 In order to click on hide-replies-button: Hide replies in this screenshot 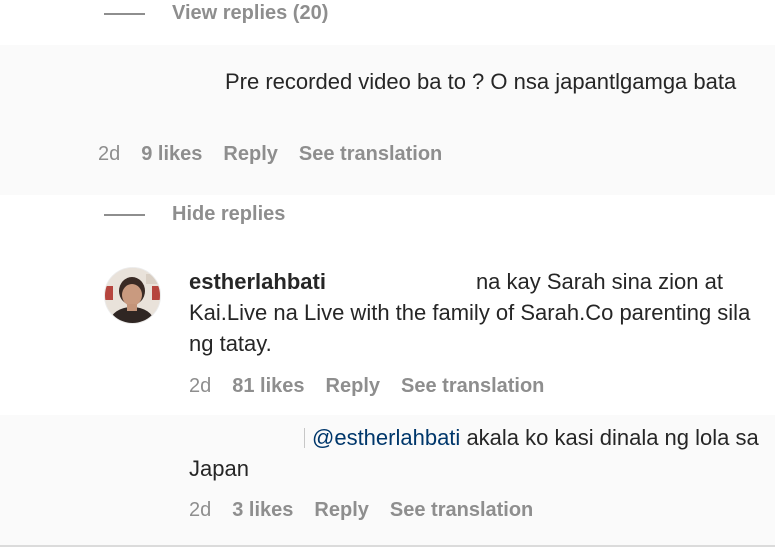, I will do `click(194, 214)`.